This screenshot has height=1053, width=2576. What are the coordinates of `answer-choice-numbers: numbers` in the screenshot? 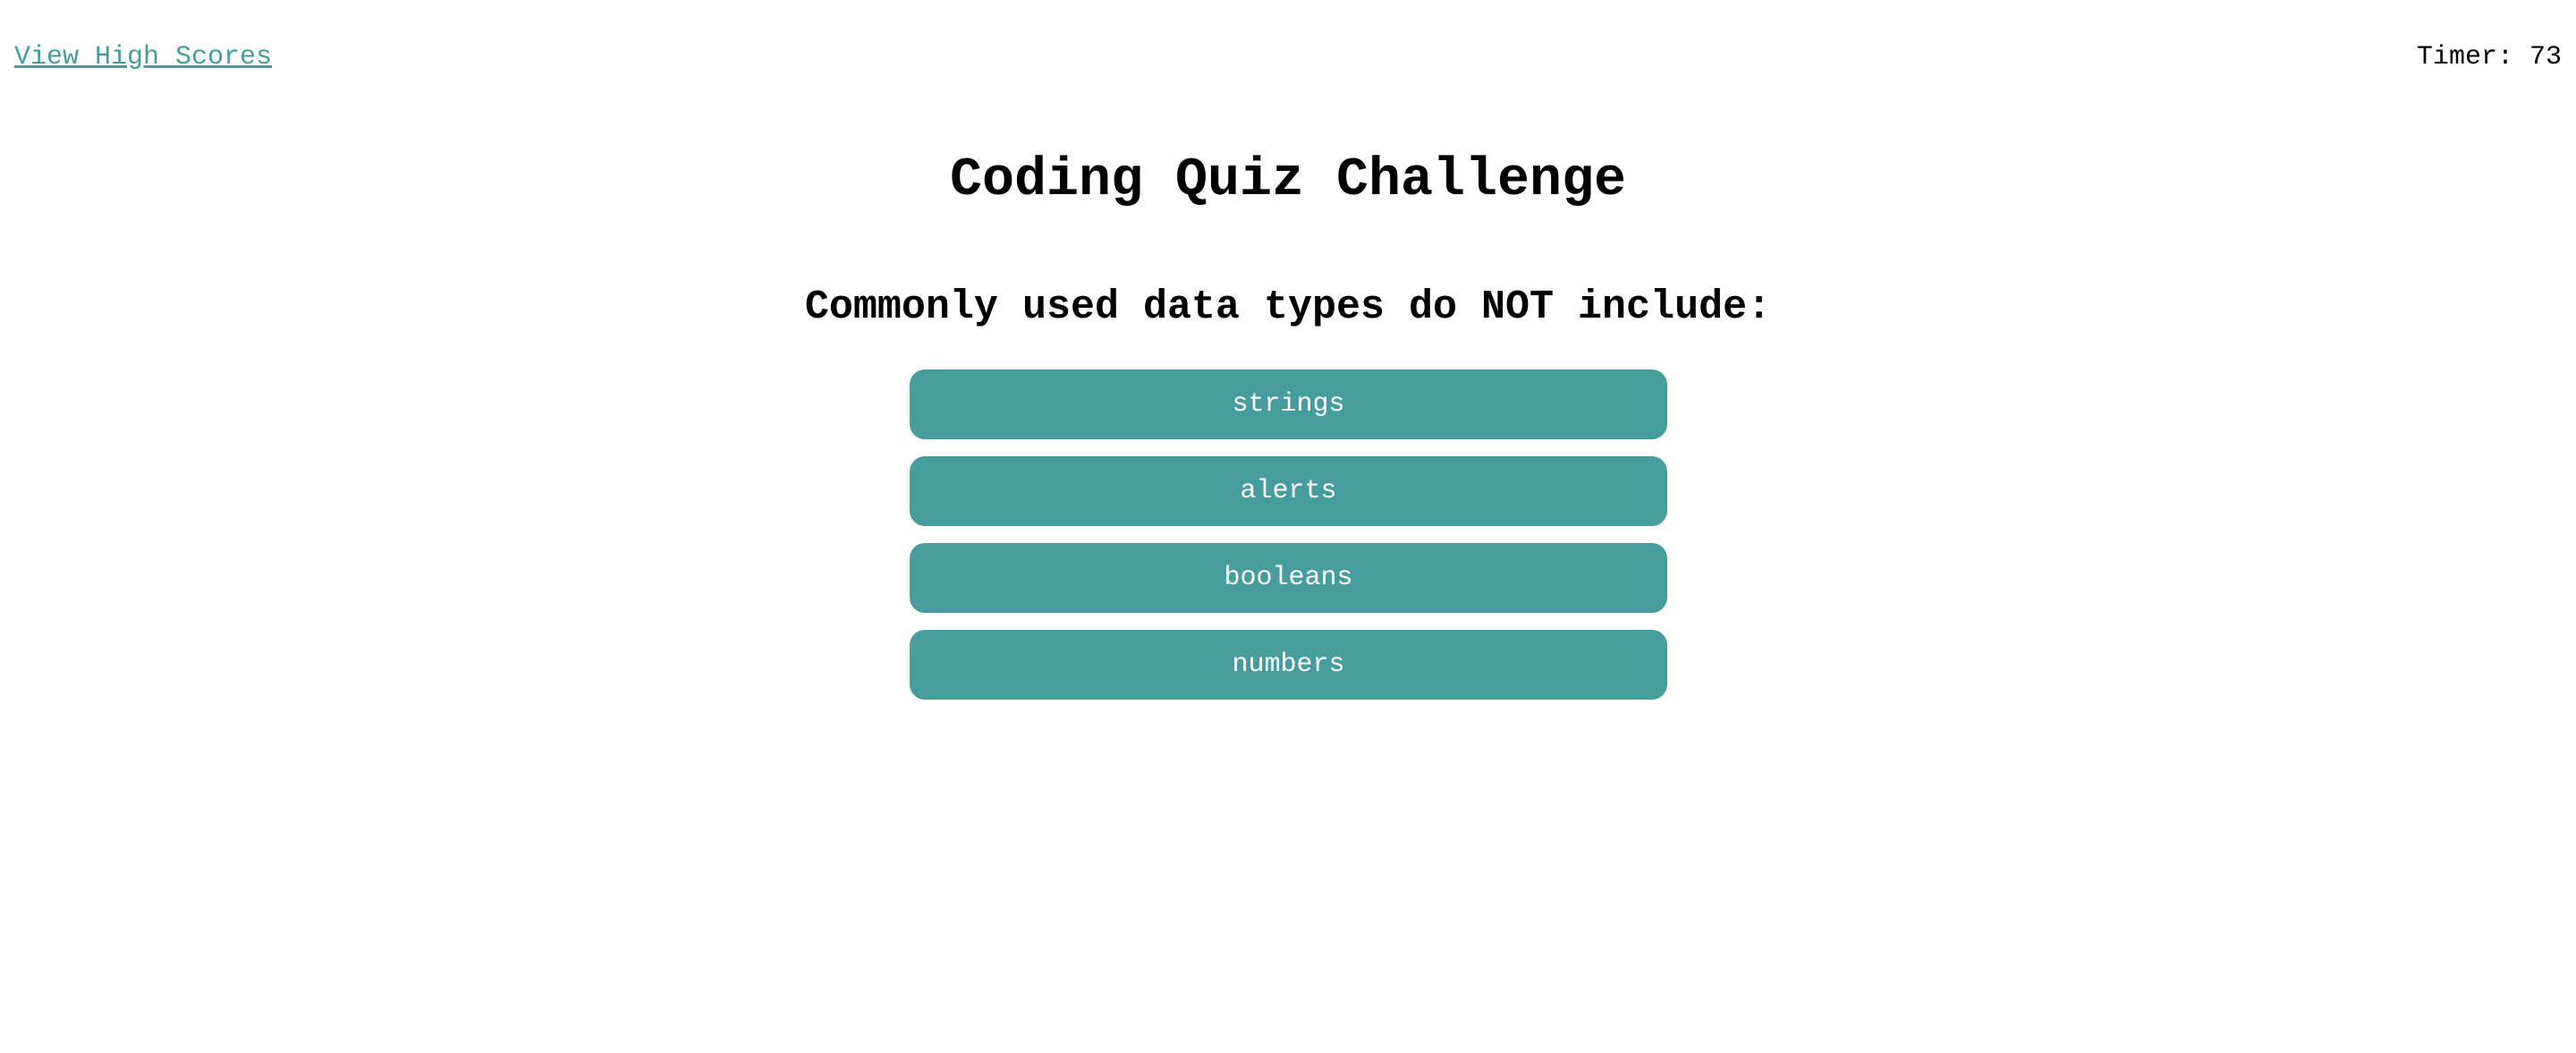 It's located at (1288, 665).